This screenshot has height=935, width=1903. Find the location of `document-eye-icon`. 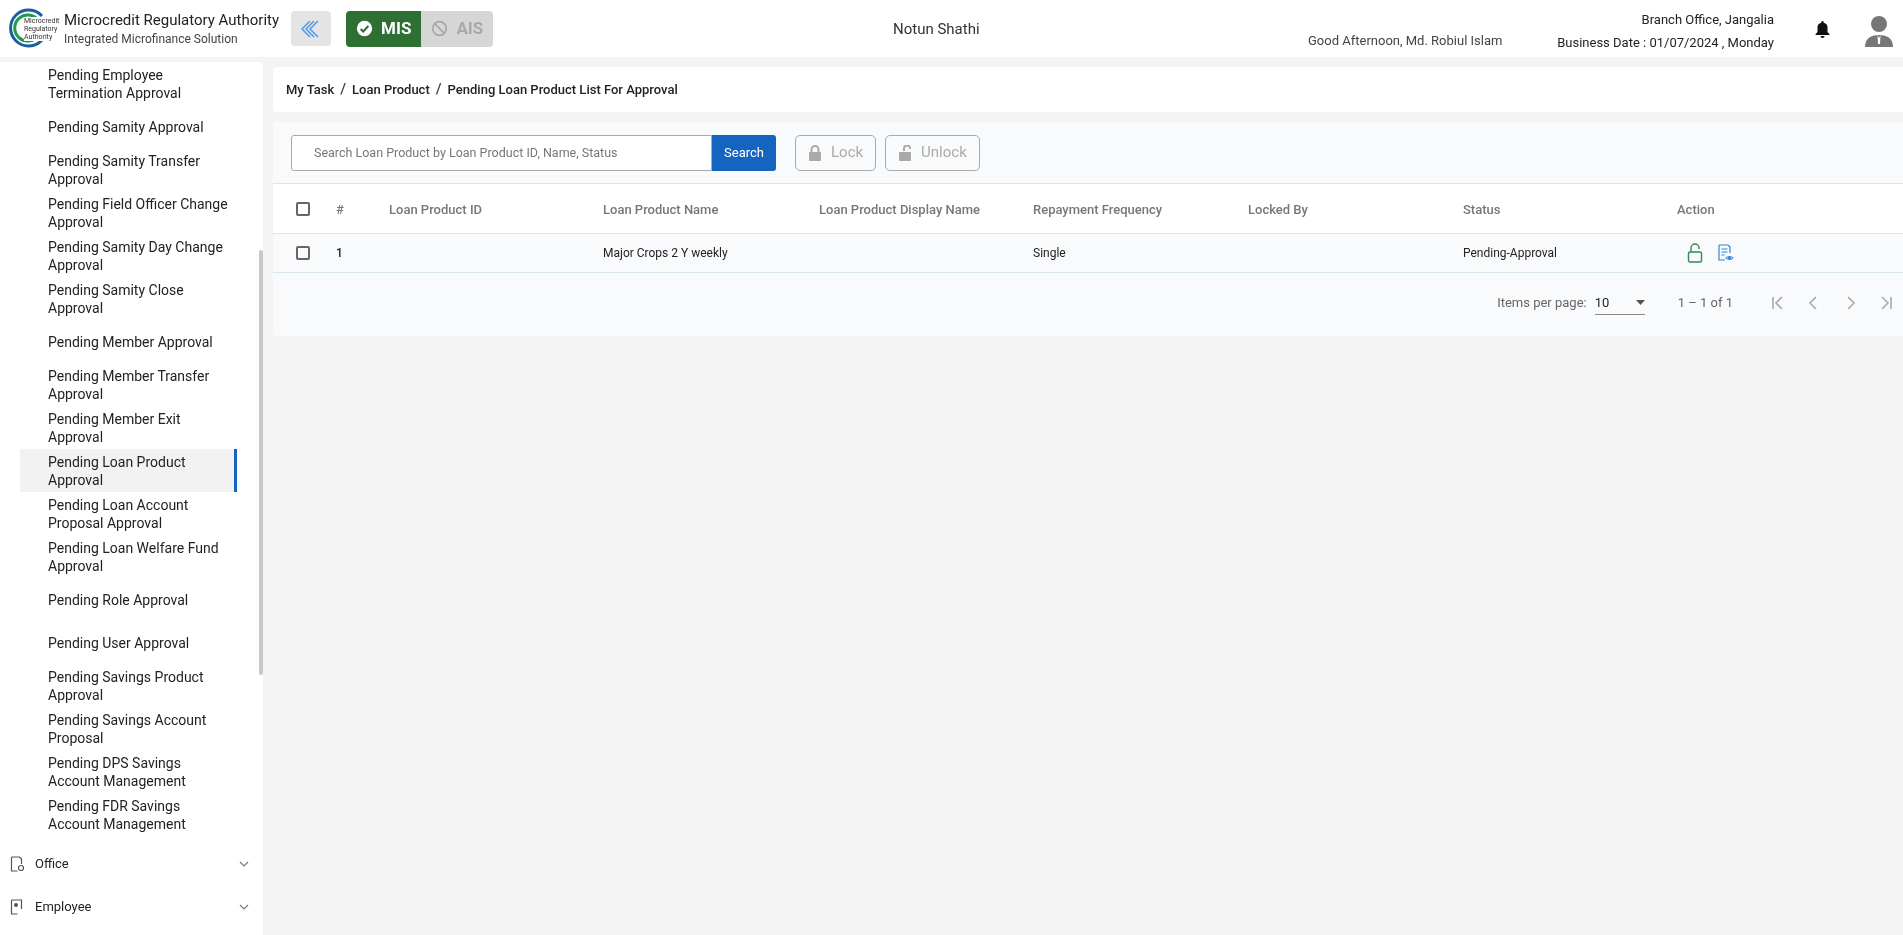

document-eye-icon is located at coordinates (1726, 253).